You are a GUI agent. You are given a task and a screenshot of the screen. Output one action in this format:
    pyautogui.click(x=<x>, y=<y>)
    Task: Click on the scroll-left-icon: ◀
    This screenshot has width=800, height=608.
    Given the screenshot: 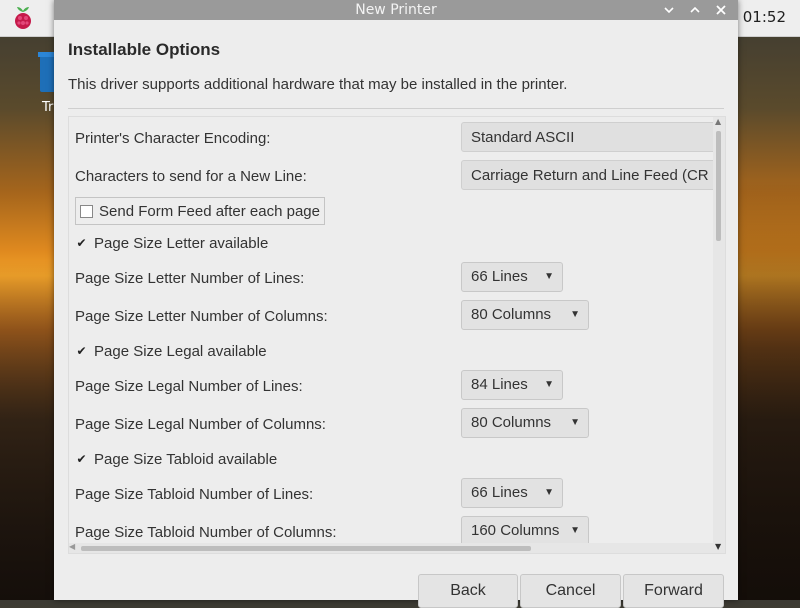 What is the action you would take?
    pyautogui.click(x=72, y=546)
    